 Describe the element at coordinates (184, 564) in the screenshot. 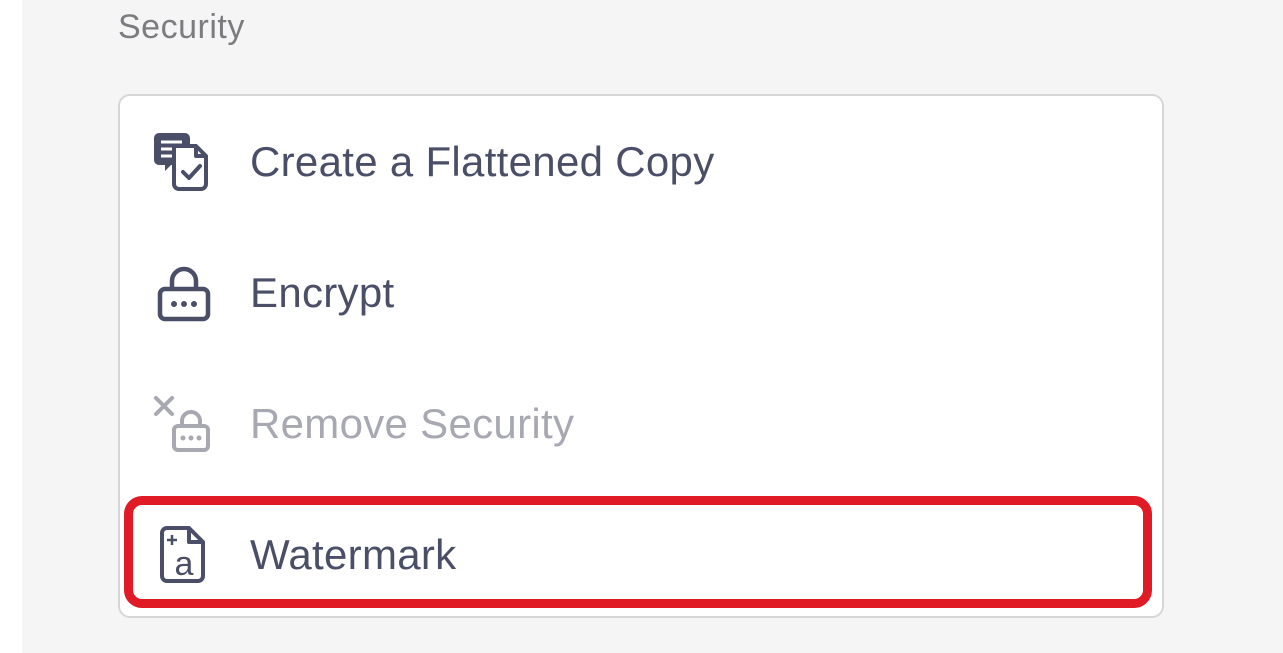

I see `svg-text: a` at that location.